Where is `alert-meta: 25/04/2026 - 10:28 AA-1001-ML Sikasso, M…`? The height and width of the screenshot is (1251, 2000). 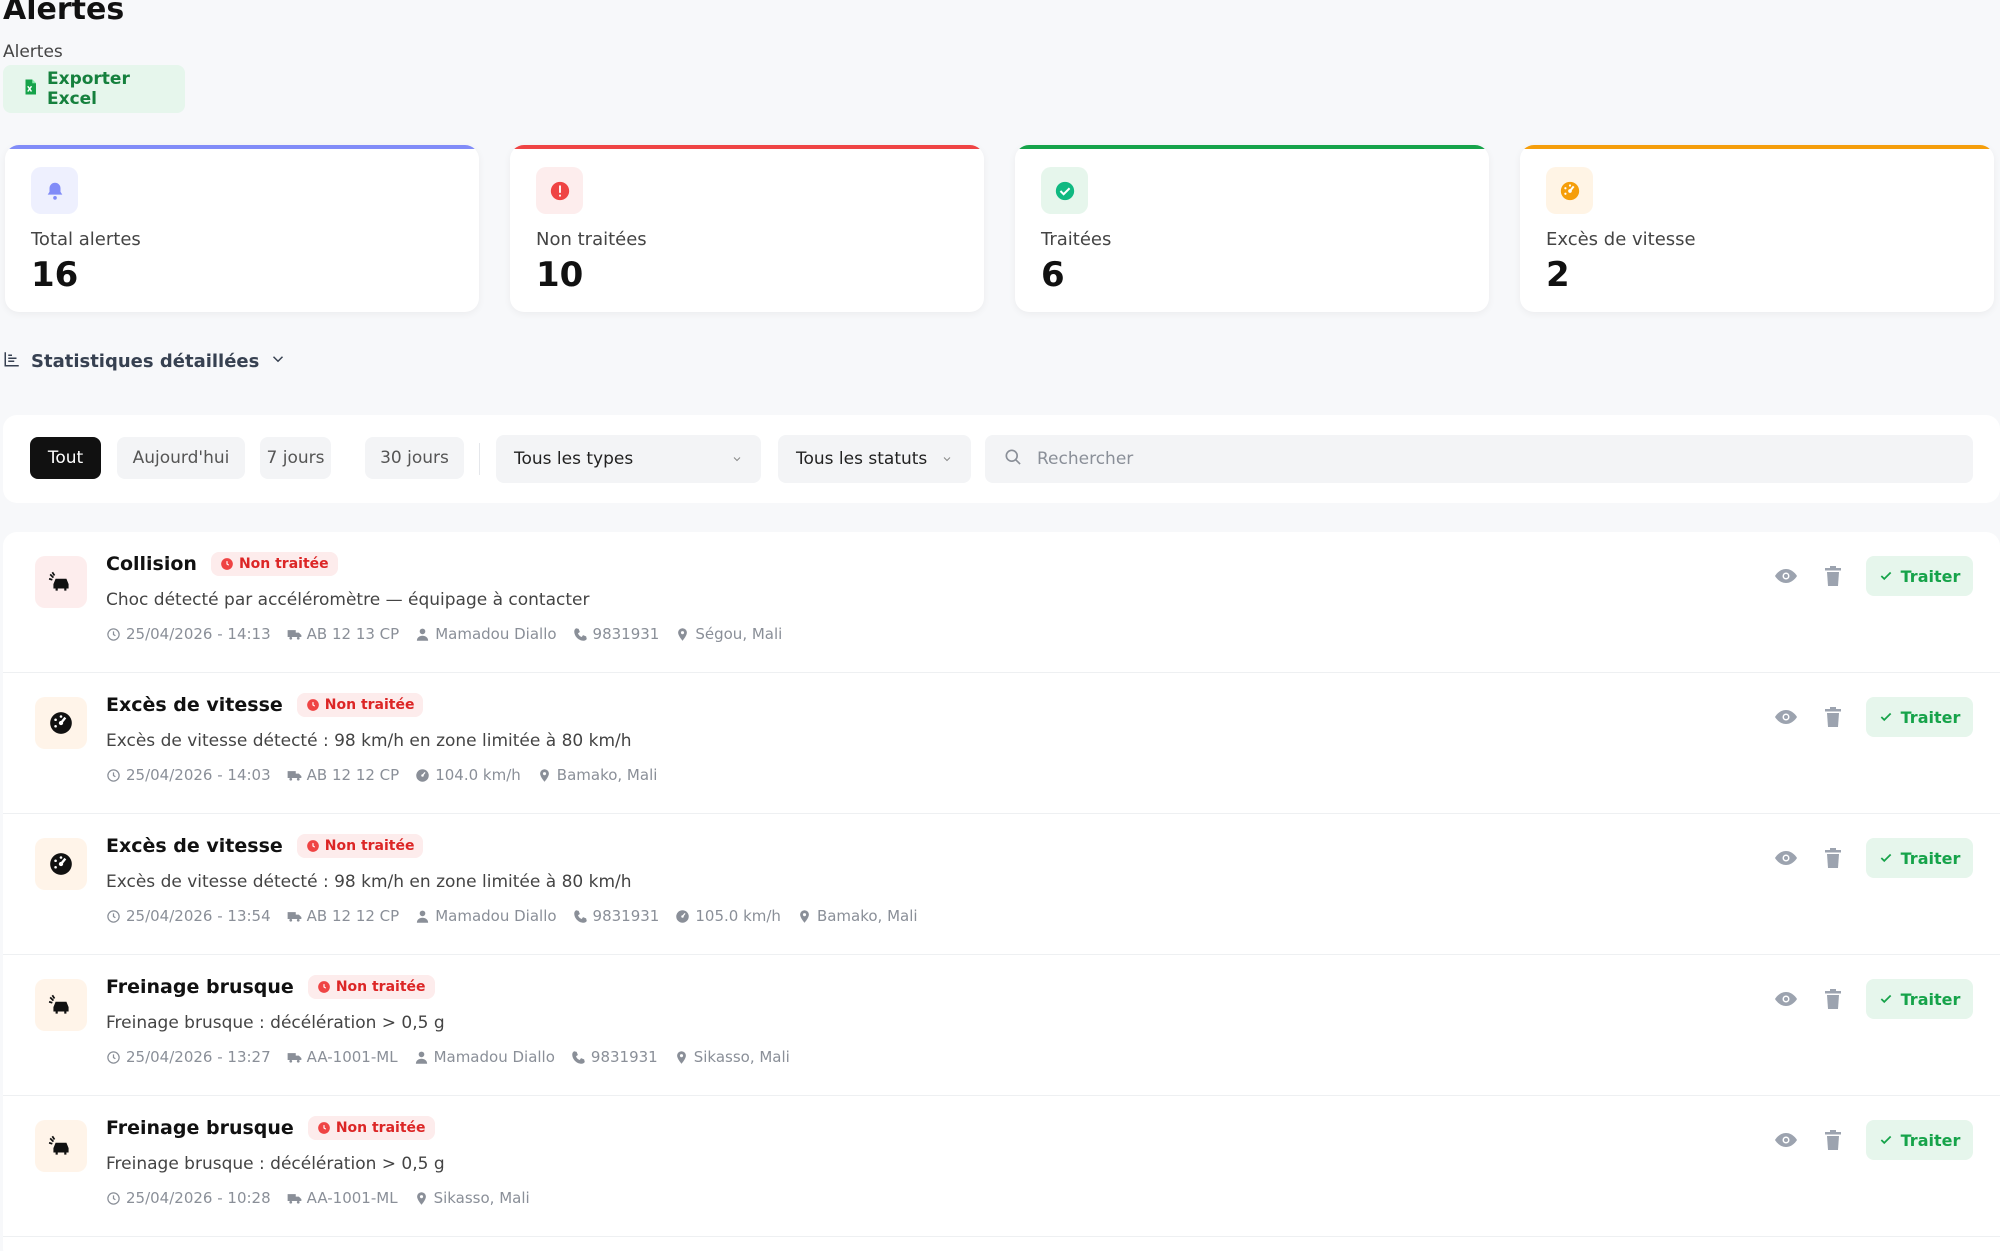
alert-meta: 25/04/2026 - 10:28 AA-1001-ML Sikasso, M… is located at coordinates (318, 1198).